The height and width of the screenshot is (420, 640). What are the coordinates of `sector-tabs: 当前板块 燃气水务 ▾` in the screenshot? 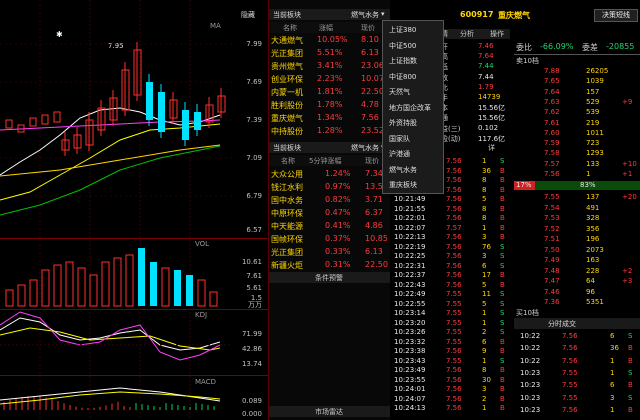 It's located at (330, 14).